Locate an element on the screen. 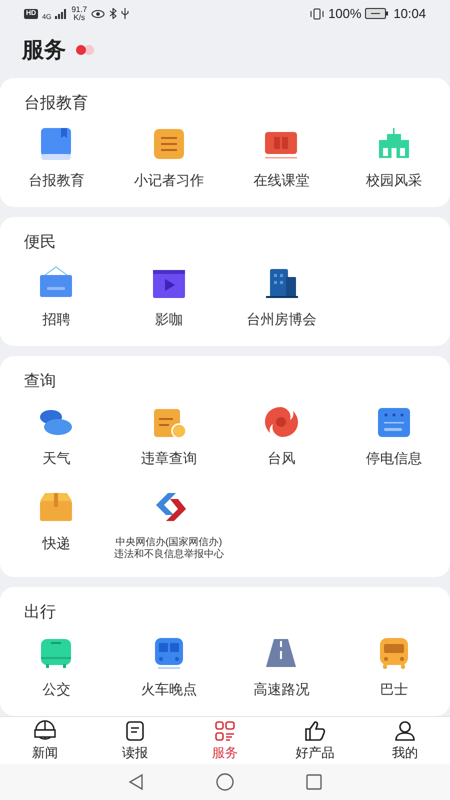  service-label: 台风 is located at coordinates (281, 459).